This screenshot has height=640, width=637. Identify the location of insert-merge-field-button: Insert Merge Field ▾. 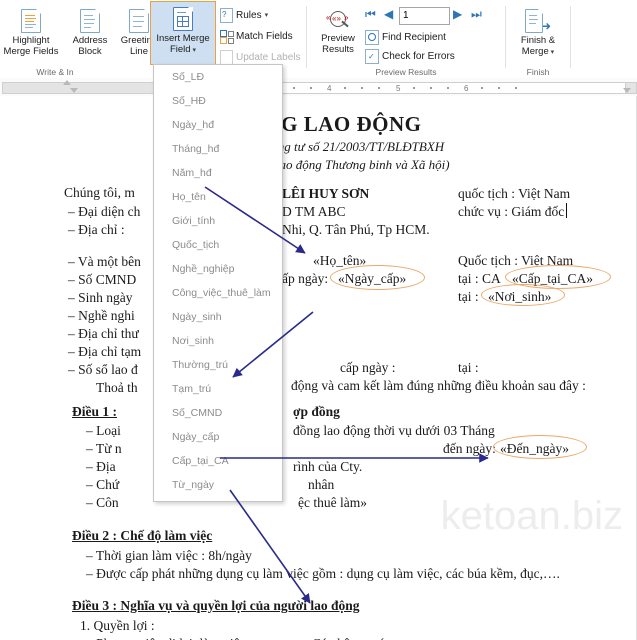
(183, 33).